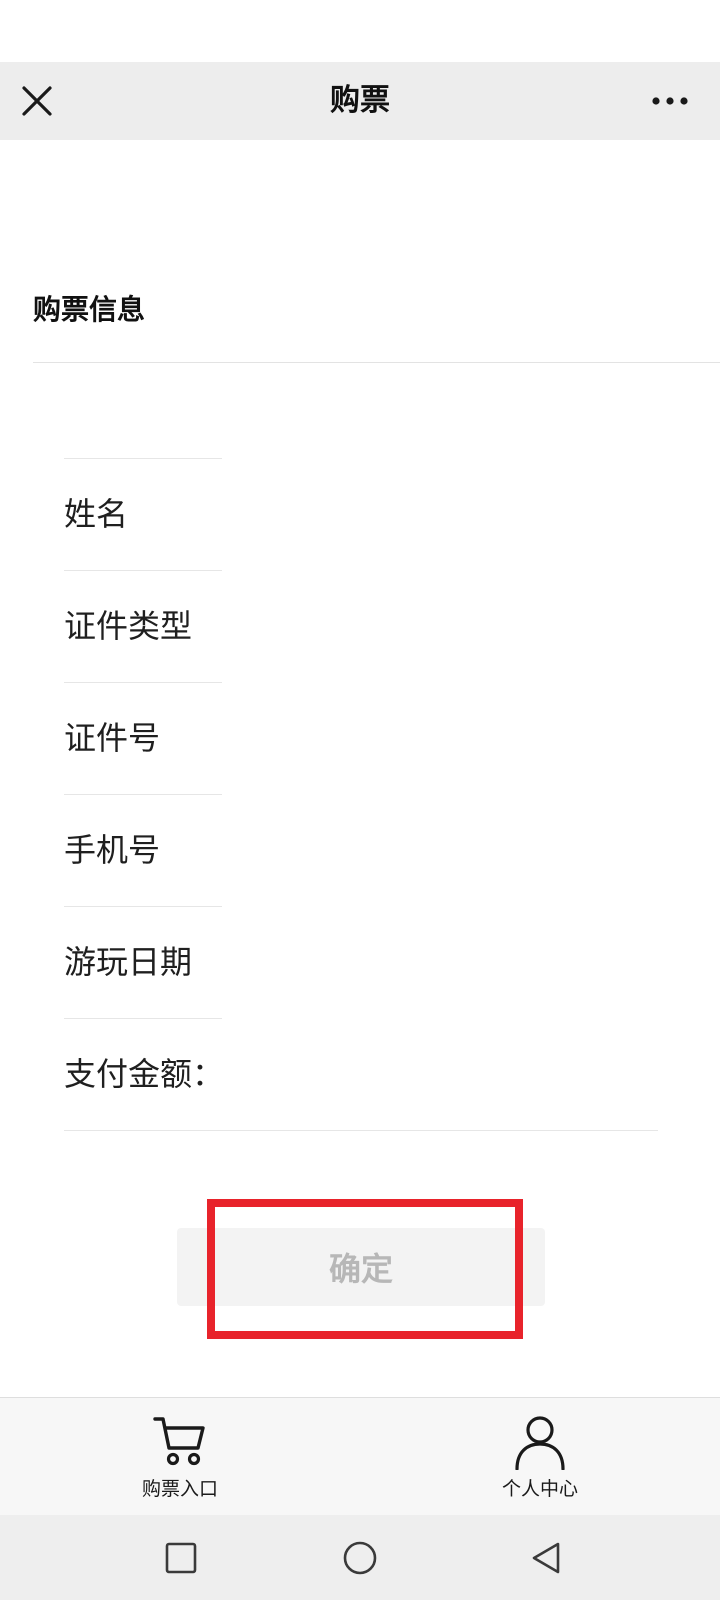 This screenshot has width=720, height=1600. What do you see at coordinates (361, 738) in the screenshot?
I see `form-row-id-number: 证件号` at bounding box center [361, 738].